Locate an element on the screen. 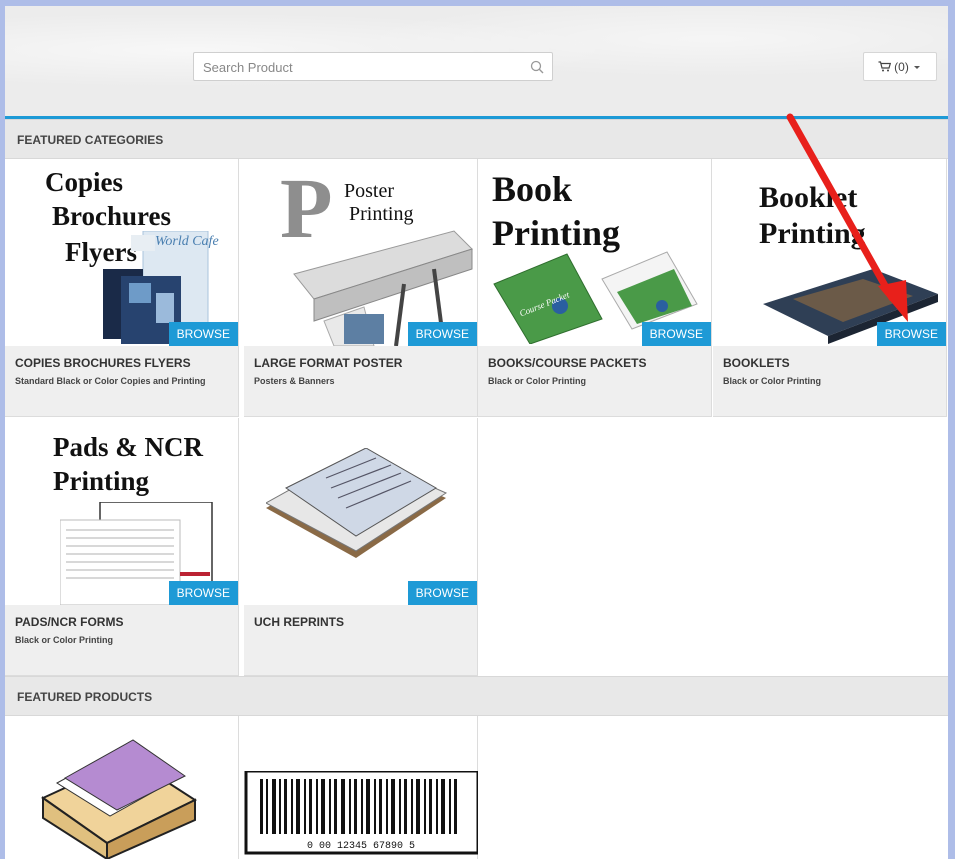 This screenshot has height=859, width=955. category-info: LARGE FORMAT POSTER Posters & Banners is located at coordinates (360, 381).